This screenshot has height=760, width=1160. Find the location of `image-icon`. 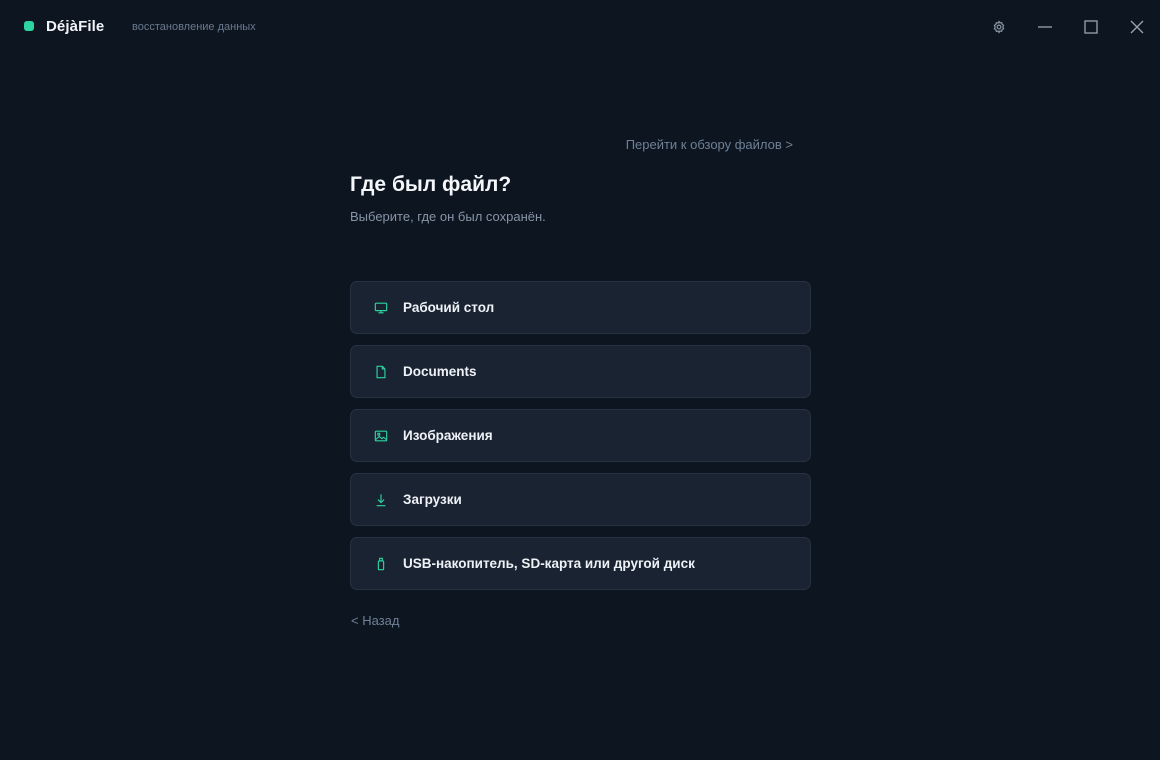

image-icon is located at coordinates (381, 436).